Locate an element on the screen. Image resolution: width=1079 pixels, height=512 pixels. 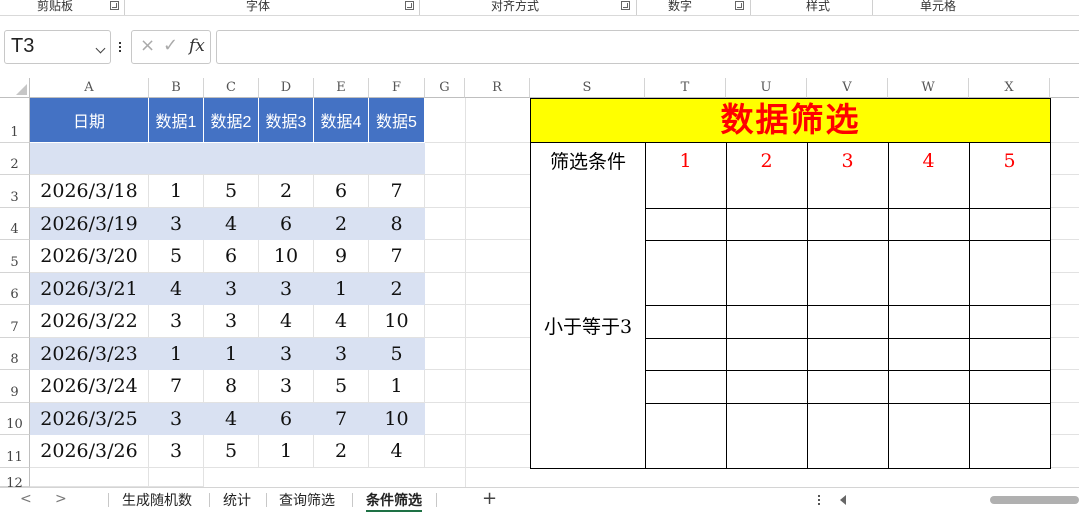
cell-data2: 1 is located at coordinates (231, 354).